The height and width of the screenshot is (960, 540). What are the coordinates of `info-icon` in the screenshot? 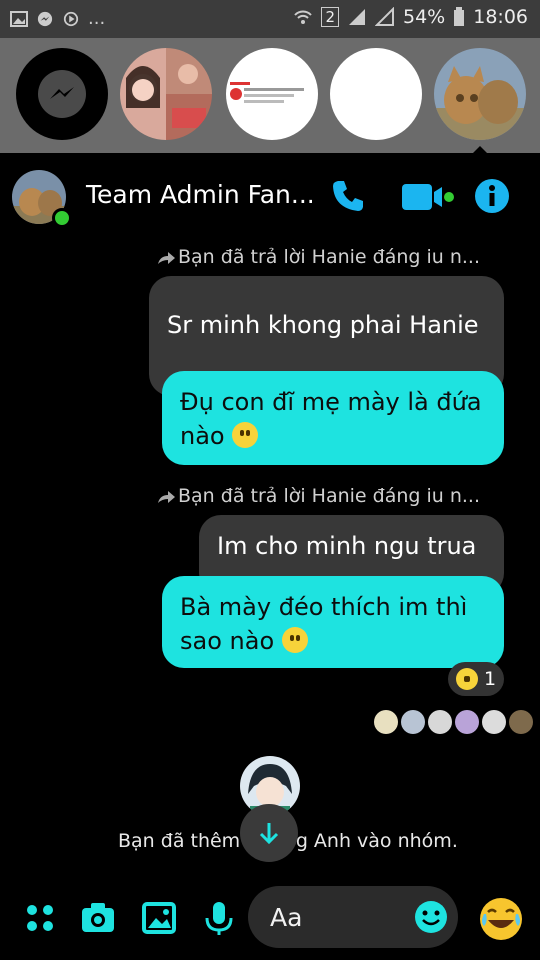 It's located at (492, 196).